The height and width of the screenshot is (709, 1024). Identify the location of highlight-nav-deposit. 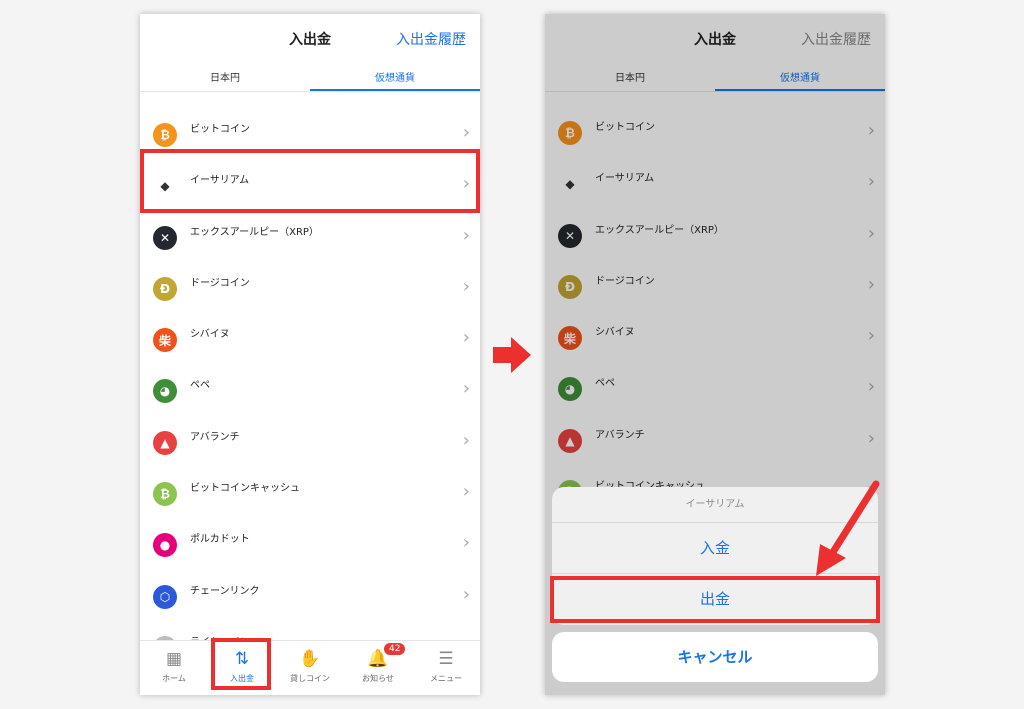
(241, 664).